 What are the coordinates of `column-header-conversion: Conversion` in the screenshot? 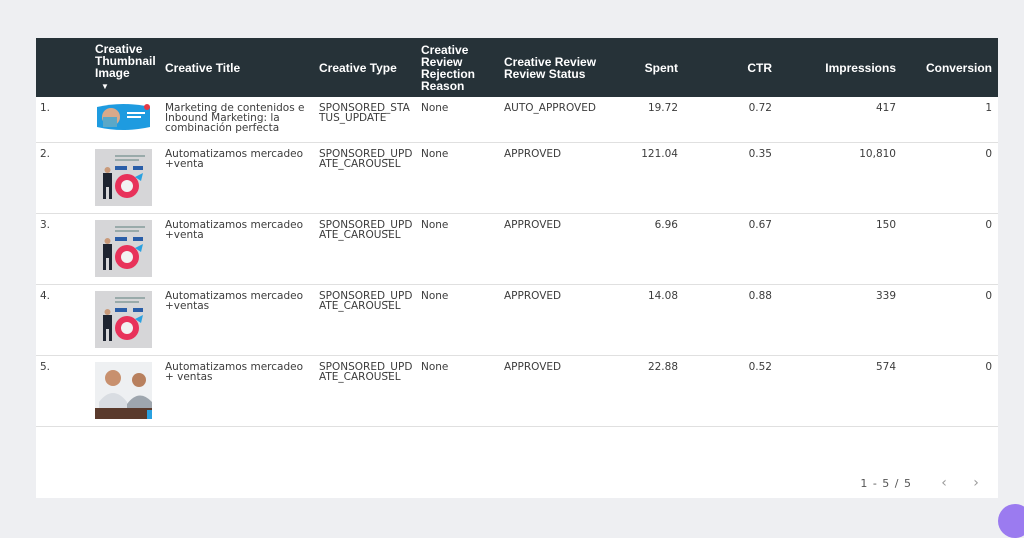 It's located at (950, 67).